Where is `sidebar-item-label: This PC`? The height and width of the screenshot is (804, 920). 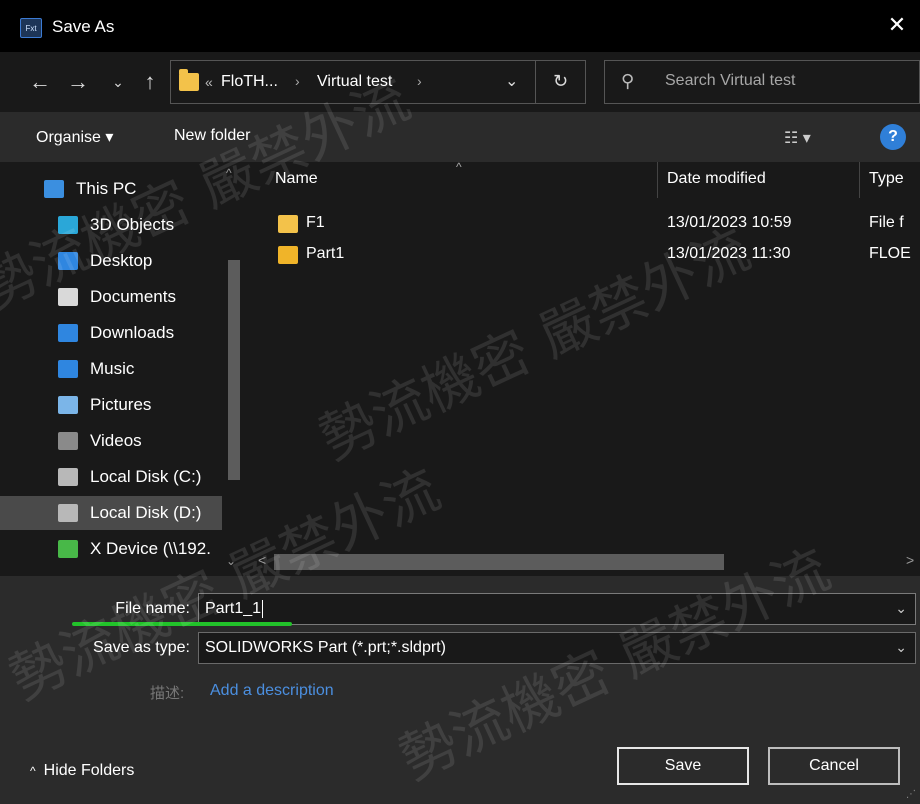 sidebar-item-label: This PC is located at coordinates (106, 188).